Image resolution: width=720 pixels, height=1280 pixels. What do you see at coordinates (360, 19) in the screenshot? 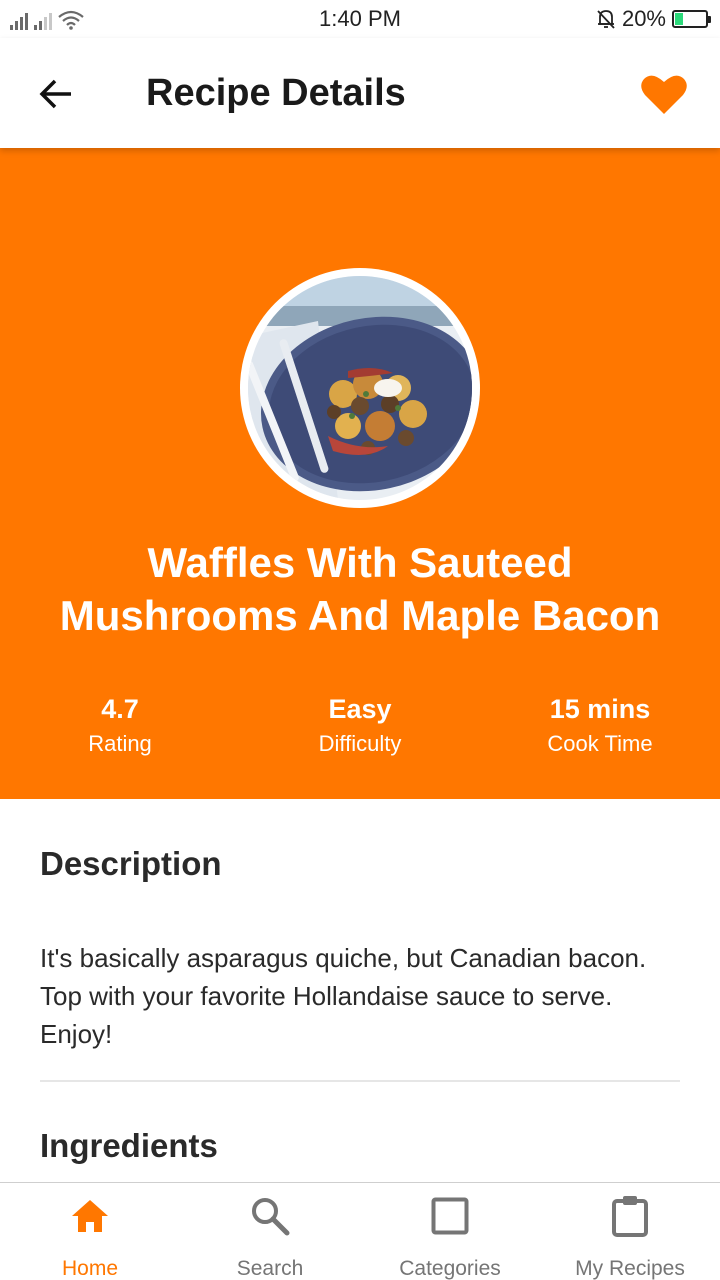
I see `status-bar: 1:40 PM 20%` at bounding box center [360, 19].